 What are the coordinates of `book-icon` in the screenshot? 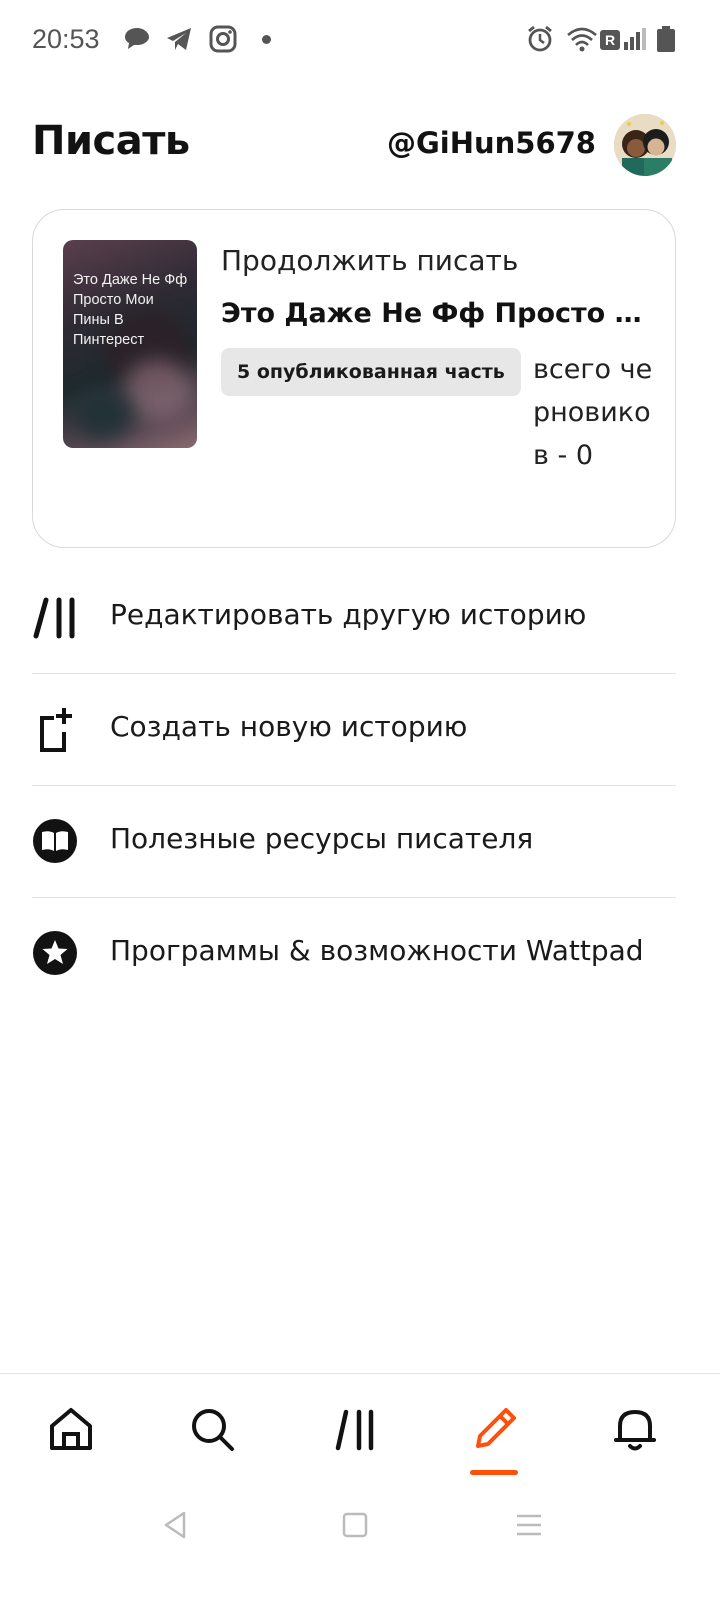 It's located at (55, 841).